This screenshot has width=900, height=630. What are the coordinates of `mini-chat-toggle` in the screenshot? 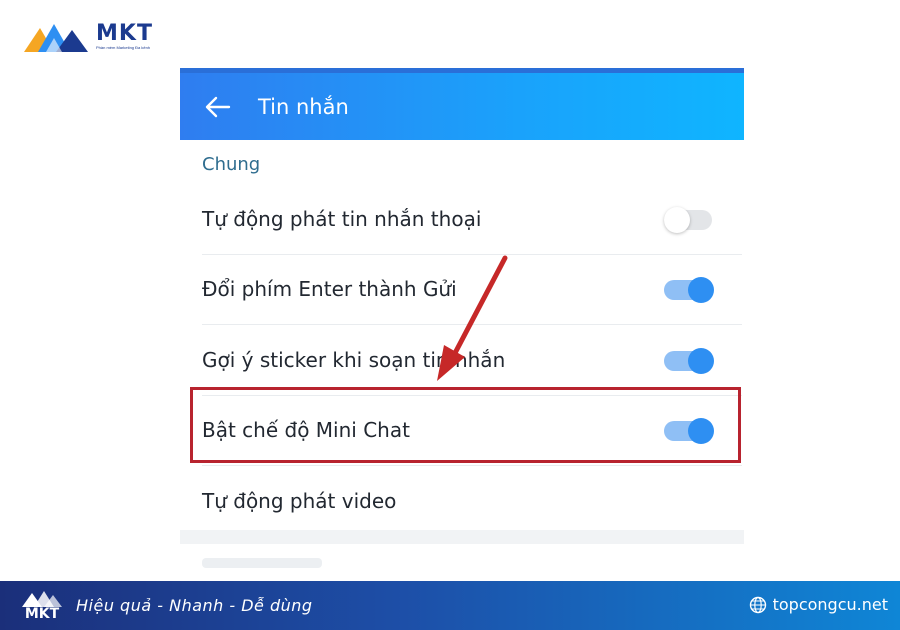 It's located at (689, 431).